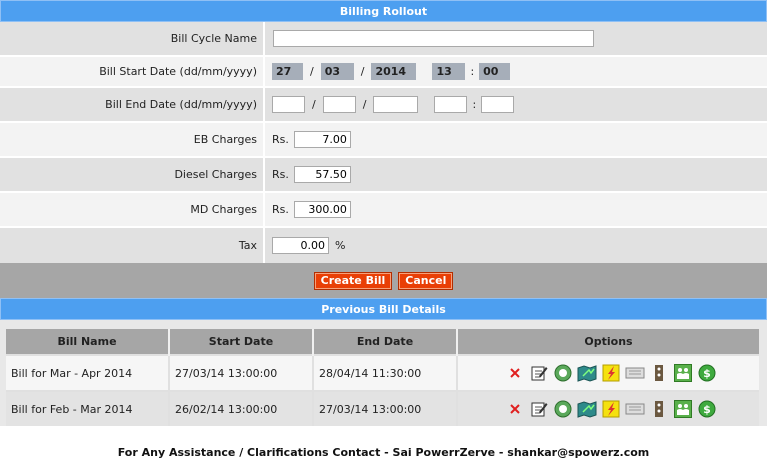  I want to click on start-minute-input, so click(495, 71).